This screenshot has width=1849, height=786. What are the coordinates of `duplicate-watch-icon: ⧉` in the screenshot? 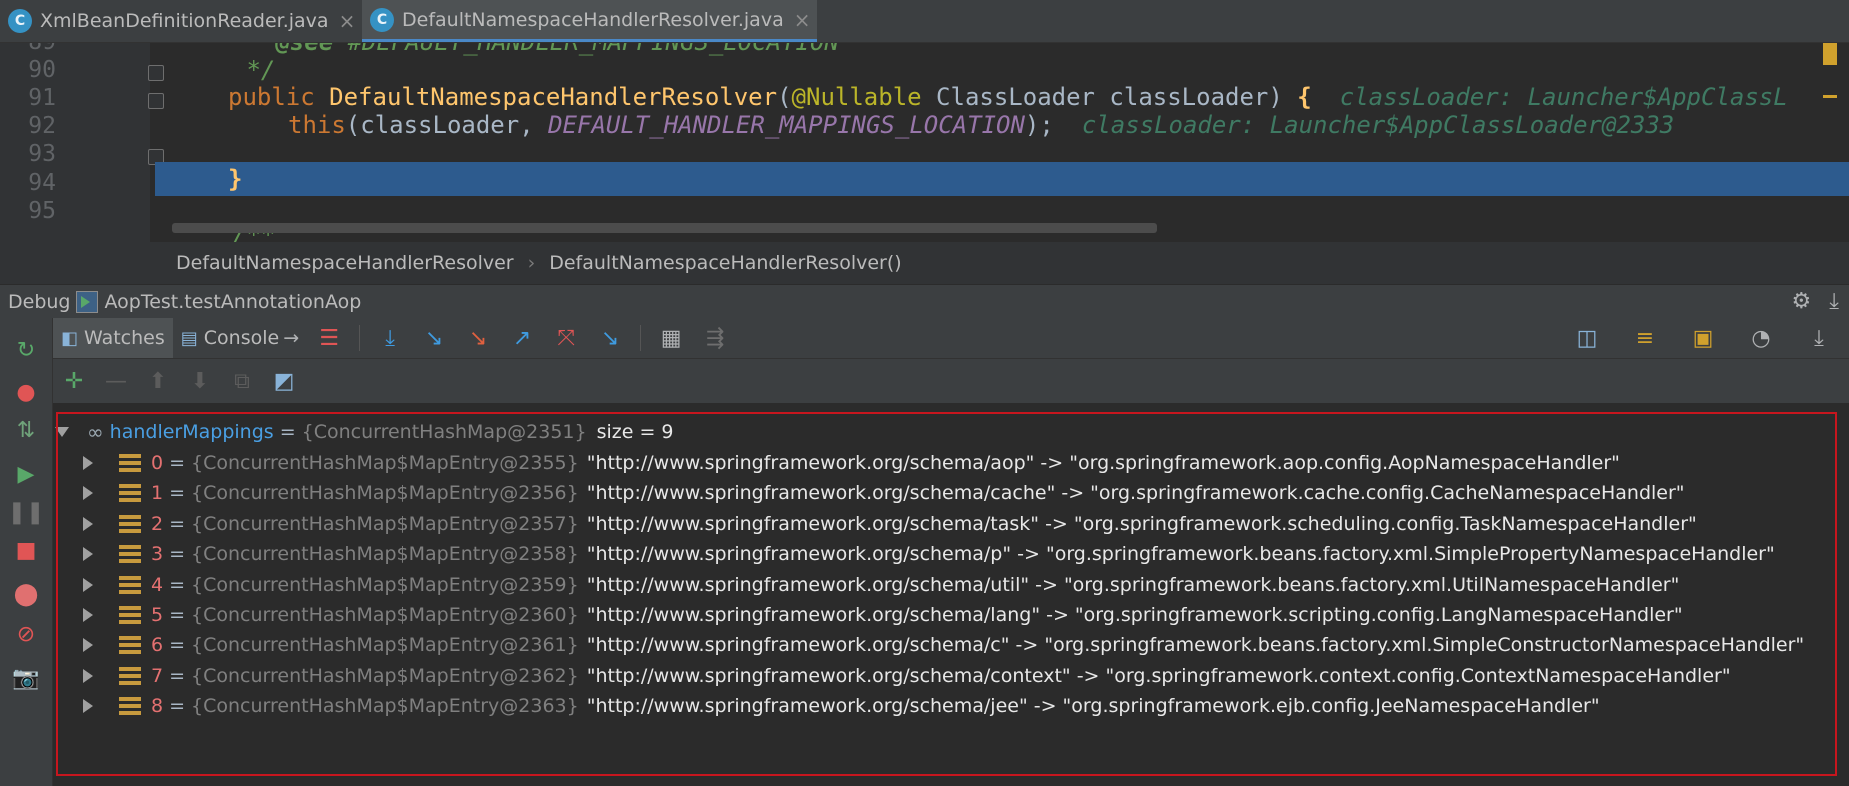 It's located at (242, 381).